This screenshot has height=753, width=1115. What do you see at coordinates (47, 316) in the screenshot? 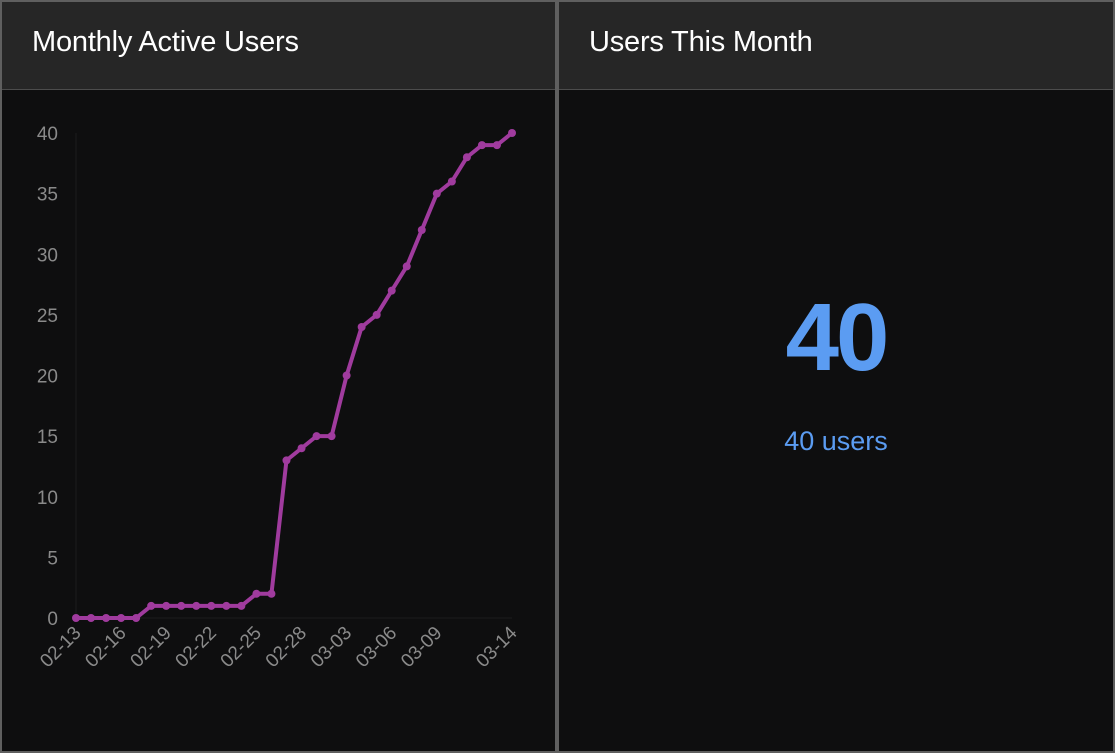
I see `y-tick-label: 25` at bounding box center [47, 316].